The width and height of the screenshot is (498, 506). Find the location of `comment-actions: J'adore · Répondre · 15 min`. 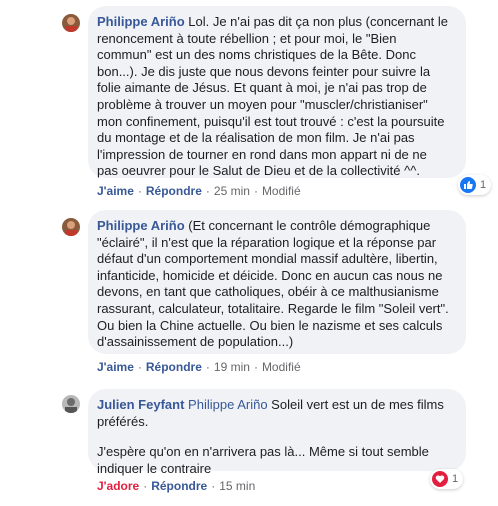

comment-actions: J'adore · Répondre · 15 min is located at coordinates (176, 486).